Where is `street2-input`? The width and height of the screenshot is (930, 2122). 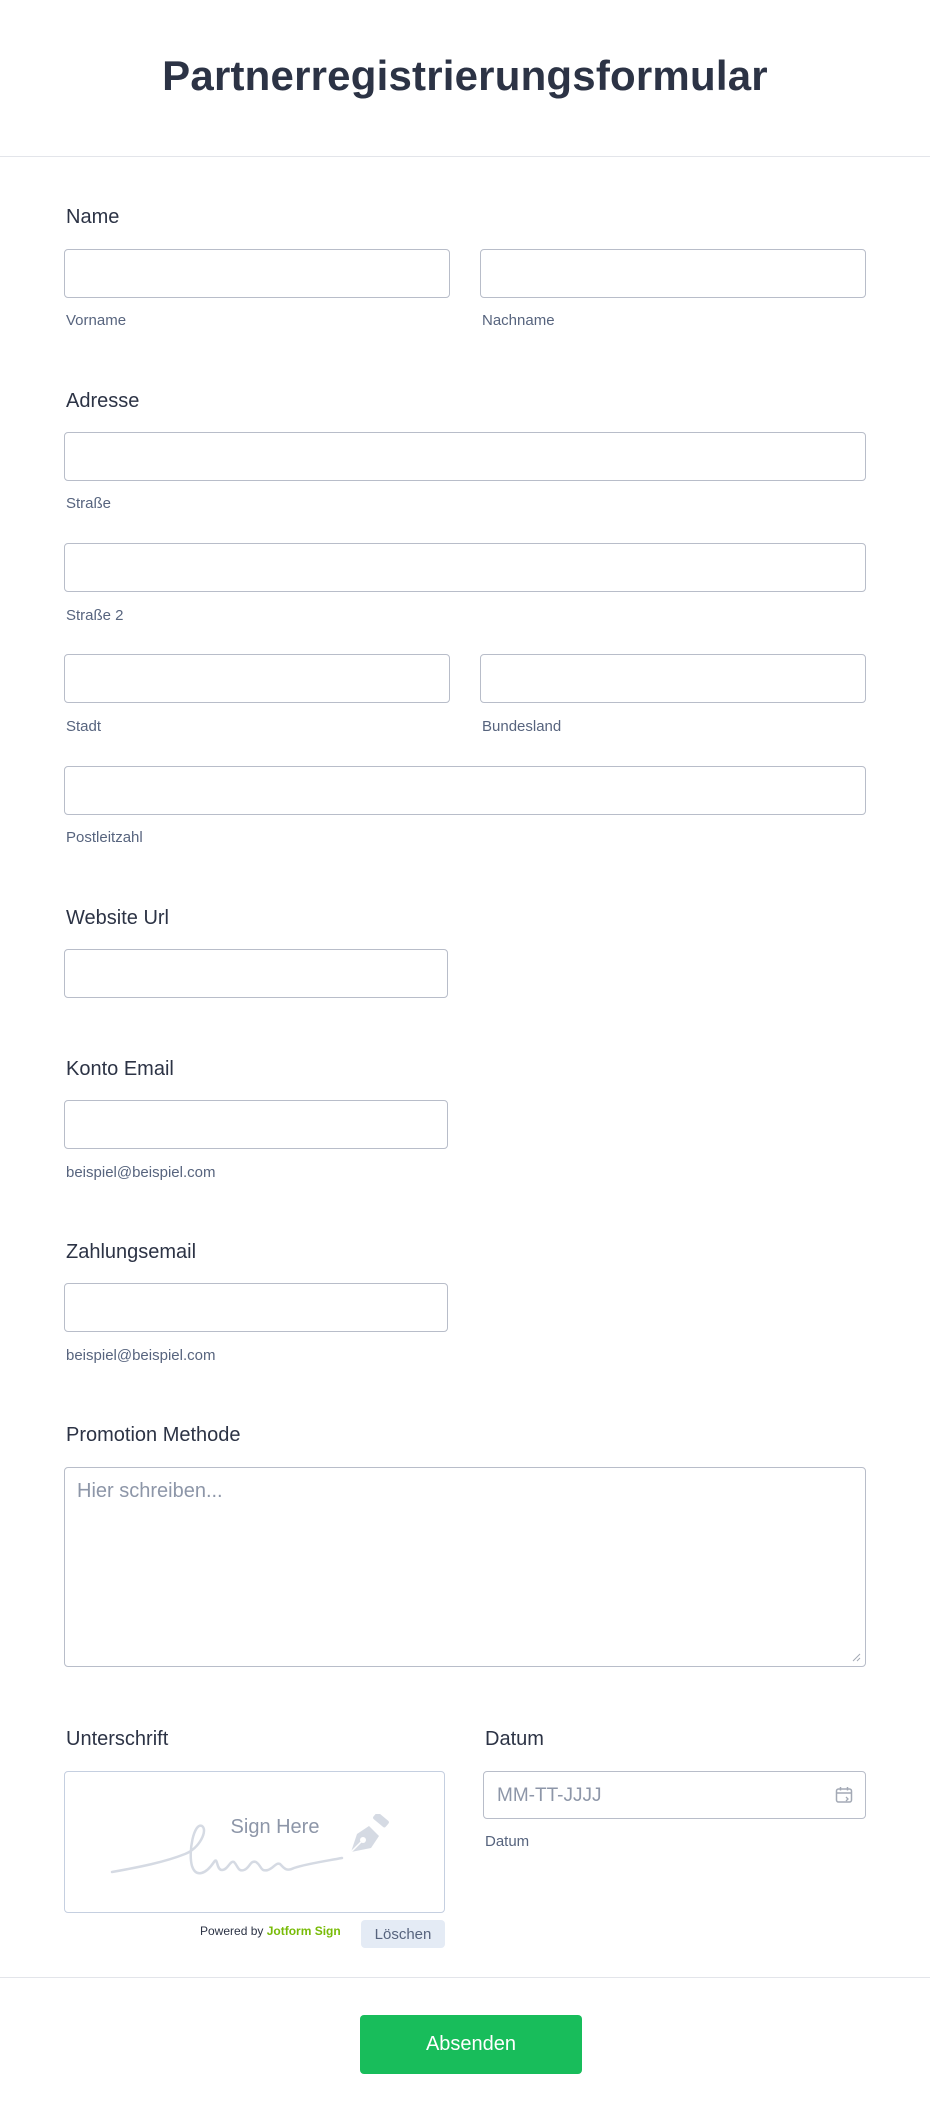
street2-input is located at coordinates (465, 567).